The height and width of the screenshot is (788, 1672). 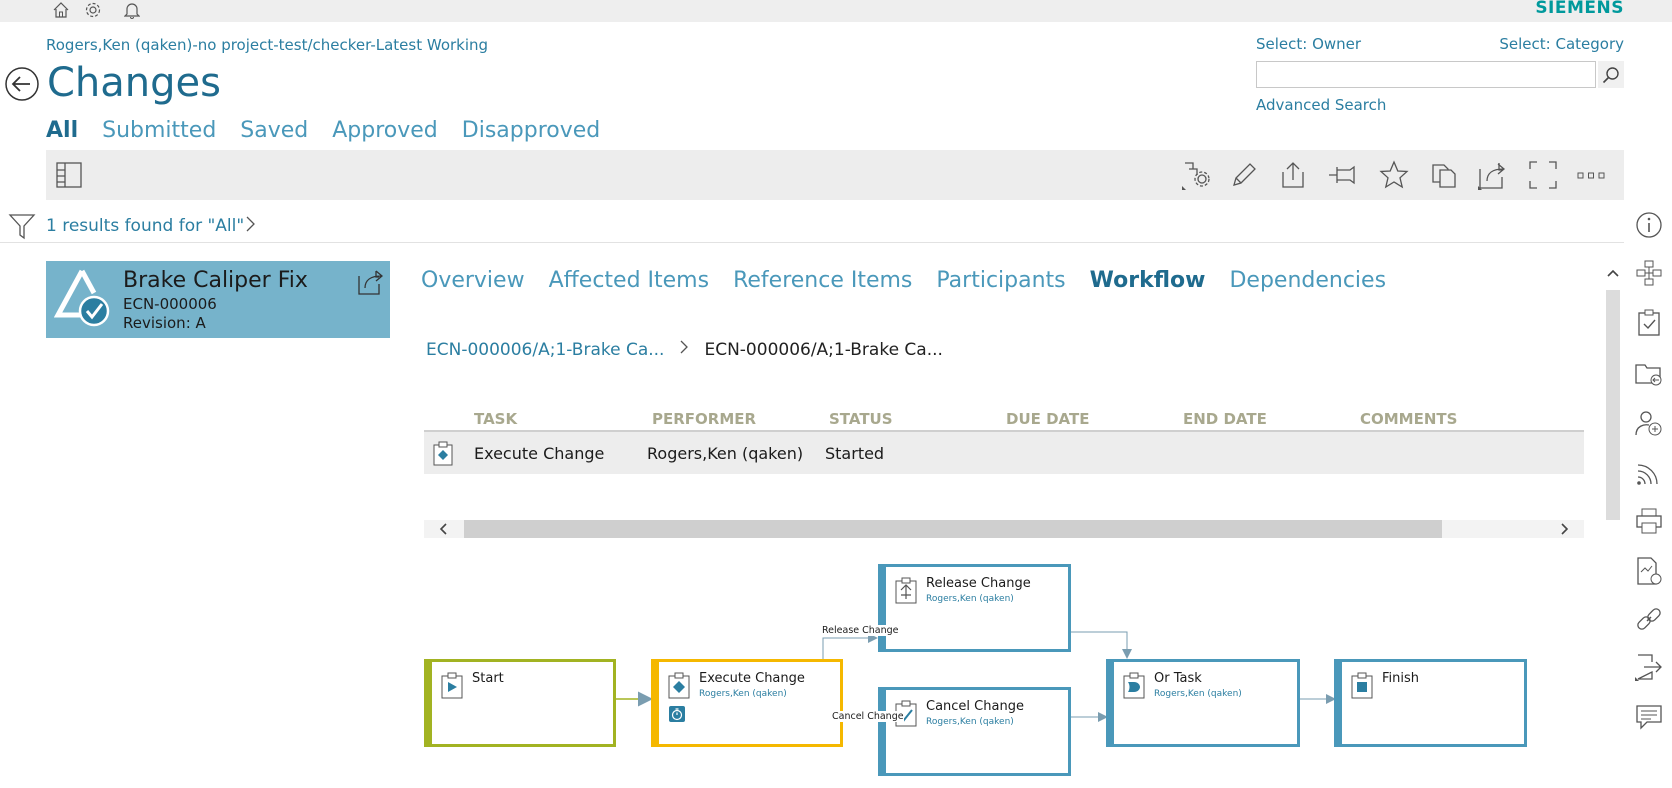 What do you see at coordinates (1148, 280) in the screenshot?
I see `tab-workflow: Workflow` at bounding box center [1148, 280].